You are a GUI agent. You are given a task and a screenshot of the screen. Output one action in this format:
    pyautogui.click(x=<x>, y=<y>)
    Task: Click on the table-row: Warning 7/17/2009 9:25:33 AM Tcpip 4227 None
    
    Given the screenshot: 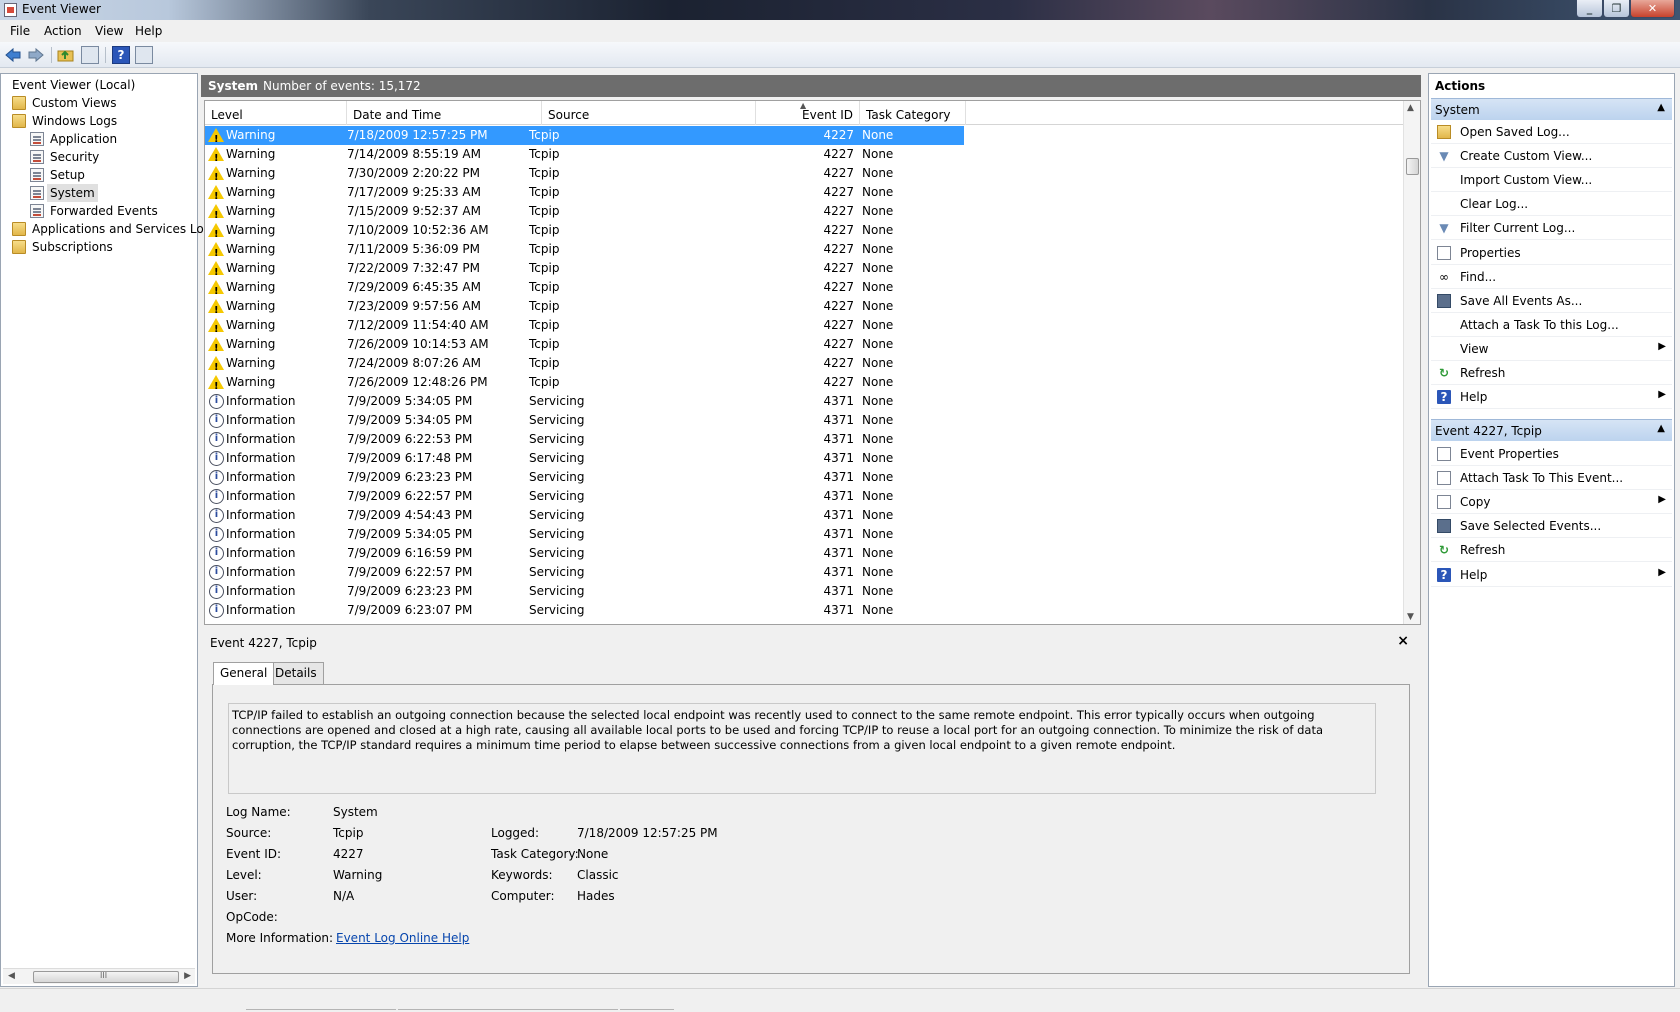 What is the action you would take?
    pyautogui.click(x=805, y=194)
    